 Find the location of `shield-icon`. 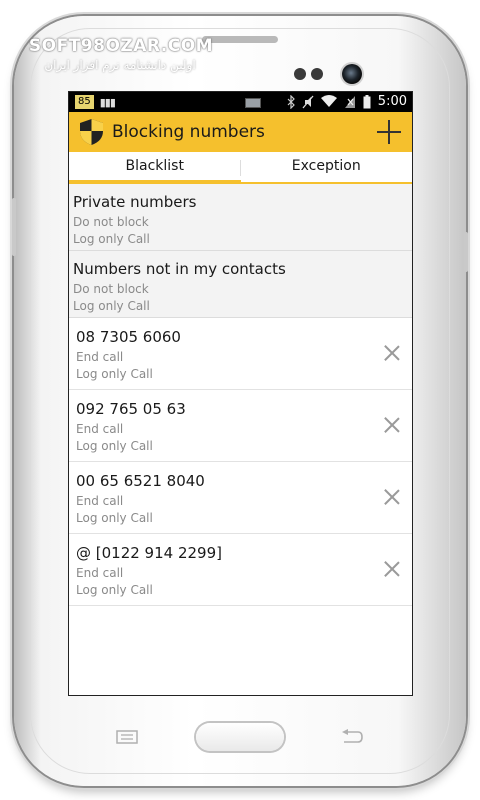

shield-icon is located at coordinates (91, 132).